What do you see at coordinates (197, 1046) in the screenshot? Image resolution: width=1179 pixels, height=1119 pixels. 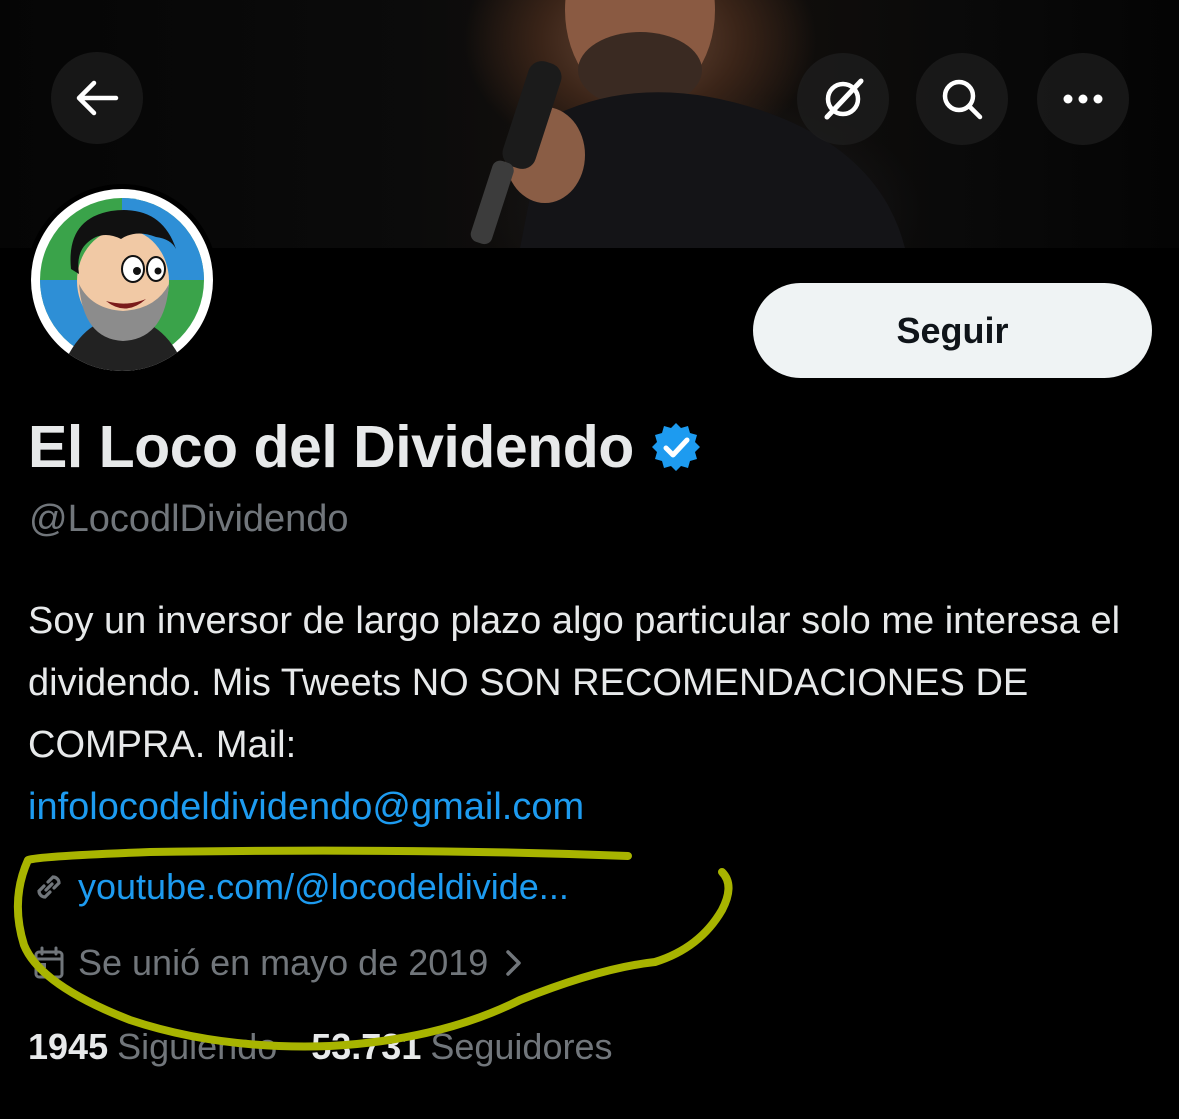 I see `following-label: Siguiendo` at bounding box center [197, 1046].